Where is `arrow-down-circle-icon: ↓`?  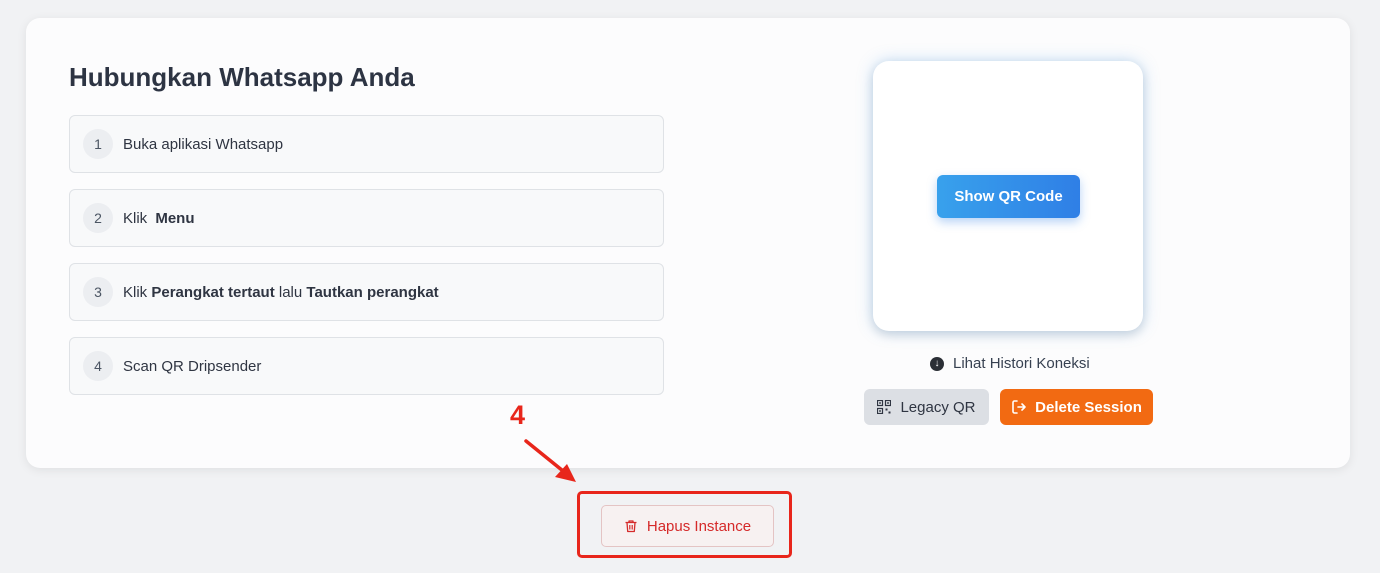
arrow-down-circle-icon: ↓ is located at coordinates (937, 363).